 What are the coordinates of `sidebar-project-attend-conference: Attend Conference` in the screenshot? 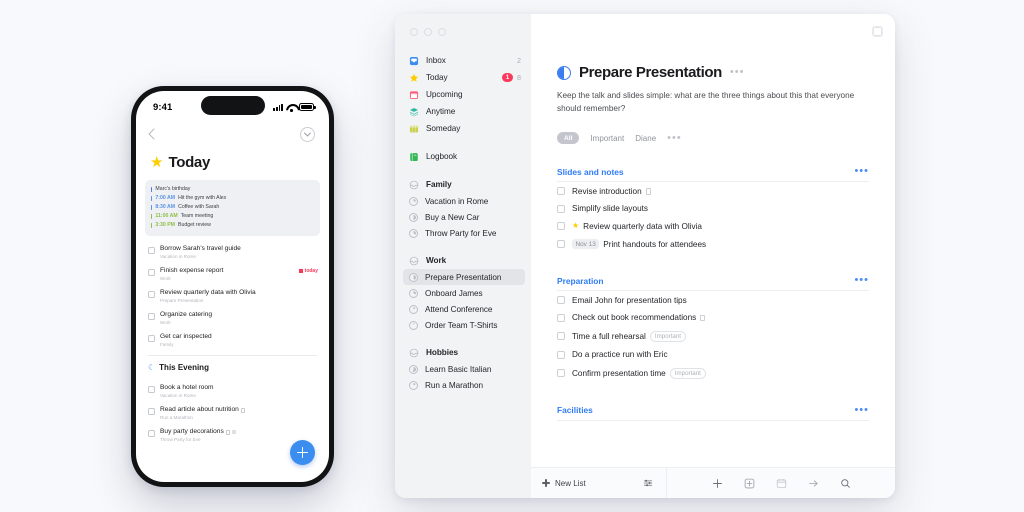 It's located at (463, 309).